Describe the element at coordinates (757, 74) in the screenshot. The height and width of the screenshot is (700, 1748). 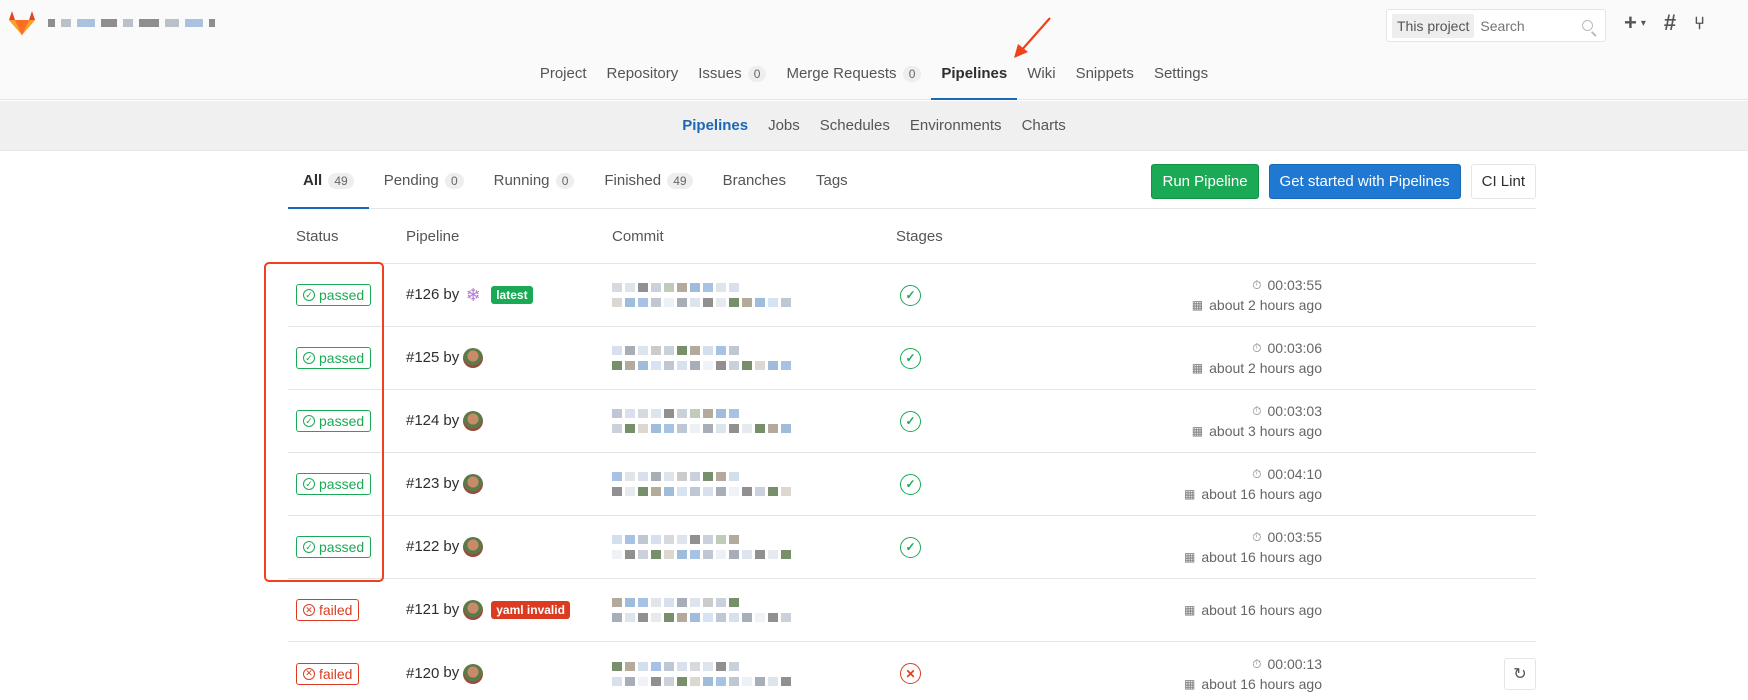
I see `issues-count: 0` at that location.